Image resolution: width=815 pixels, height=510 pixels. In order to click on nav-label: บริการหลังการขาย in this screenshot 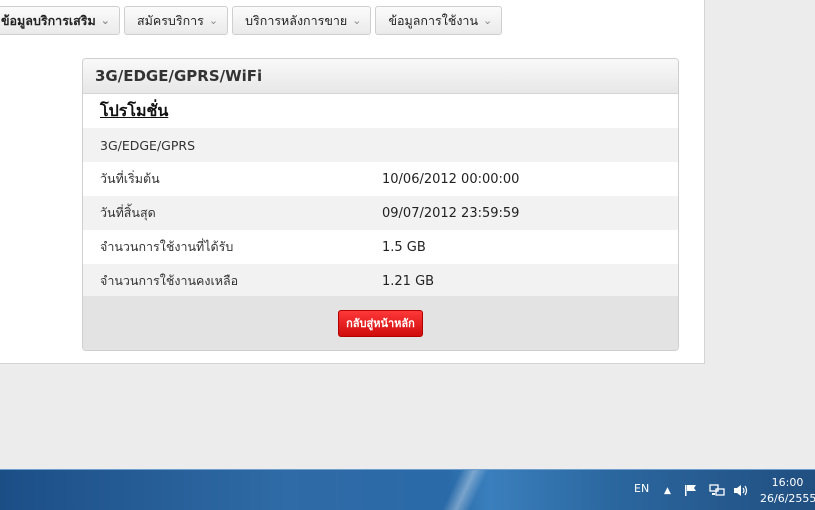, I will do `click(296, 20)`.